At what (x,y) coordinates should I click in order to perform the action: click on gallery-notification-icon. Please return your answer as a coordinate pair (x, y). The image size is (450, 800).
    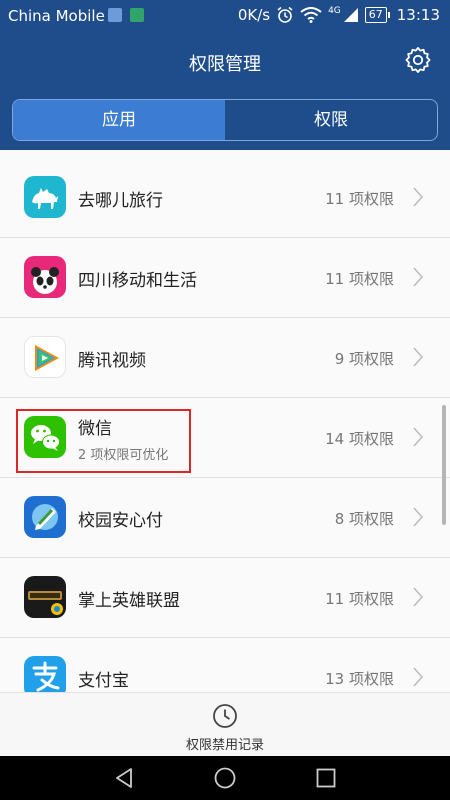
    Looking at the image, I should click on (115, 15).